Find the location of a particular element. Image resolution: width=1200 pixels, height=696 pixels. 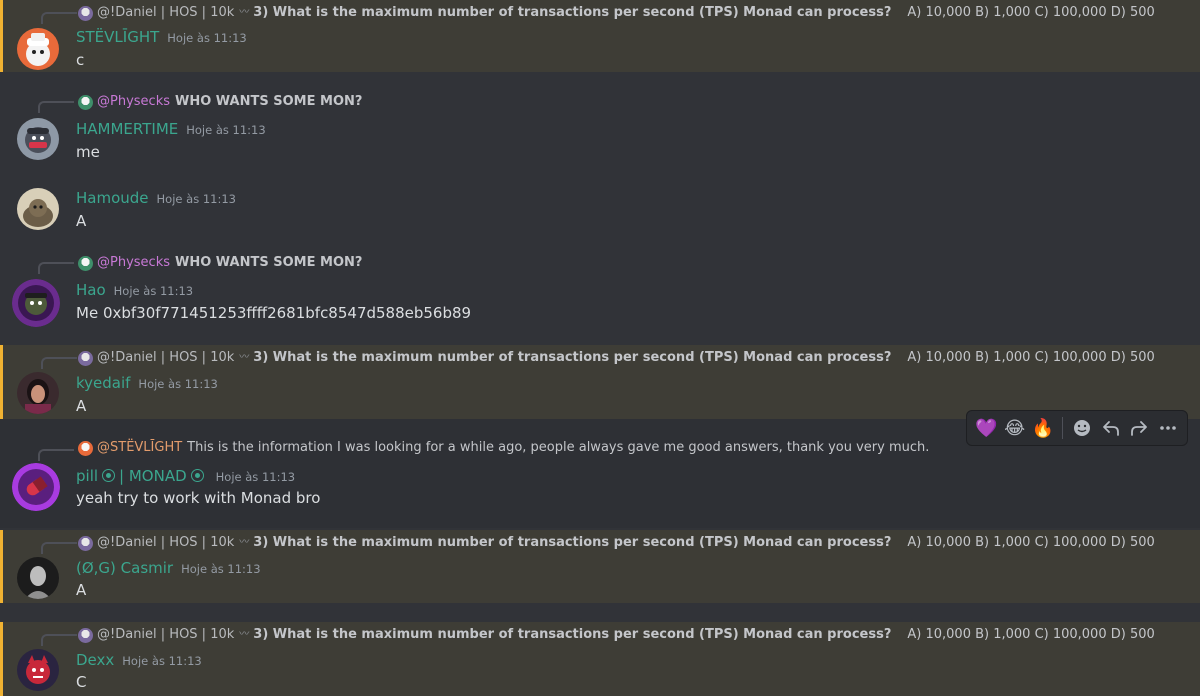

message-header: Hamoude Hoje às 11:13 is located at coordinates (156, 198).